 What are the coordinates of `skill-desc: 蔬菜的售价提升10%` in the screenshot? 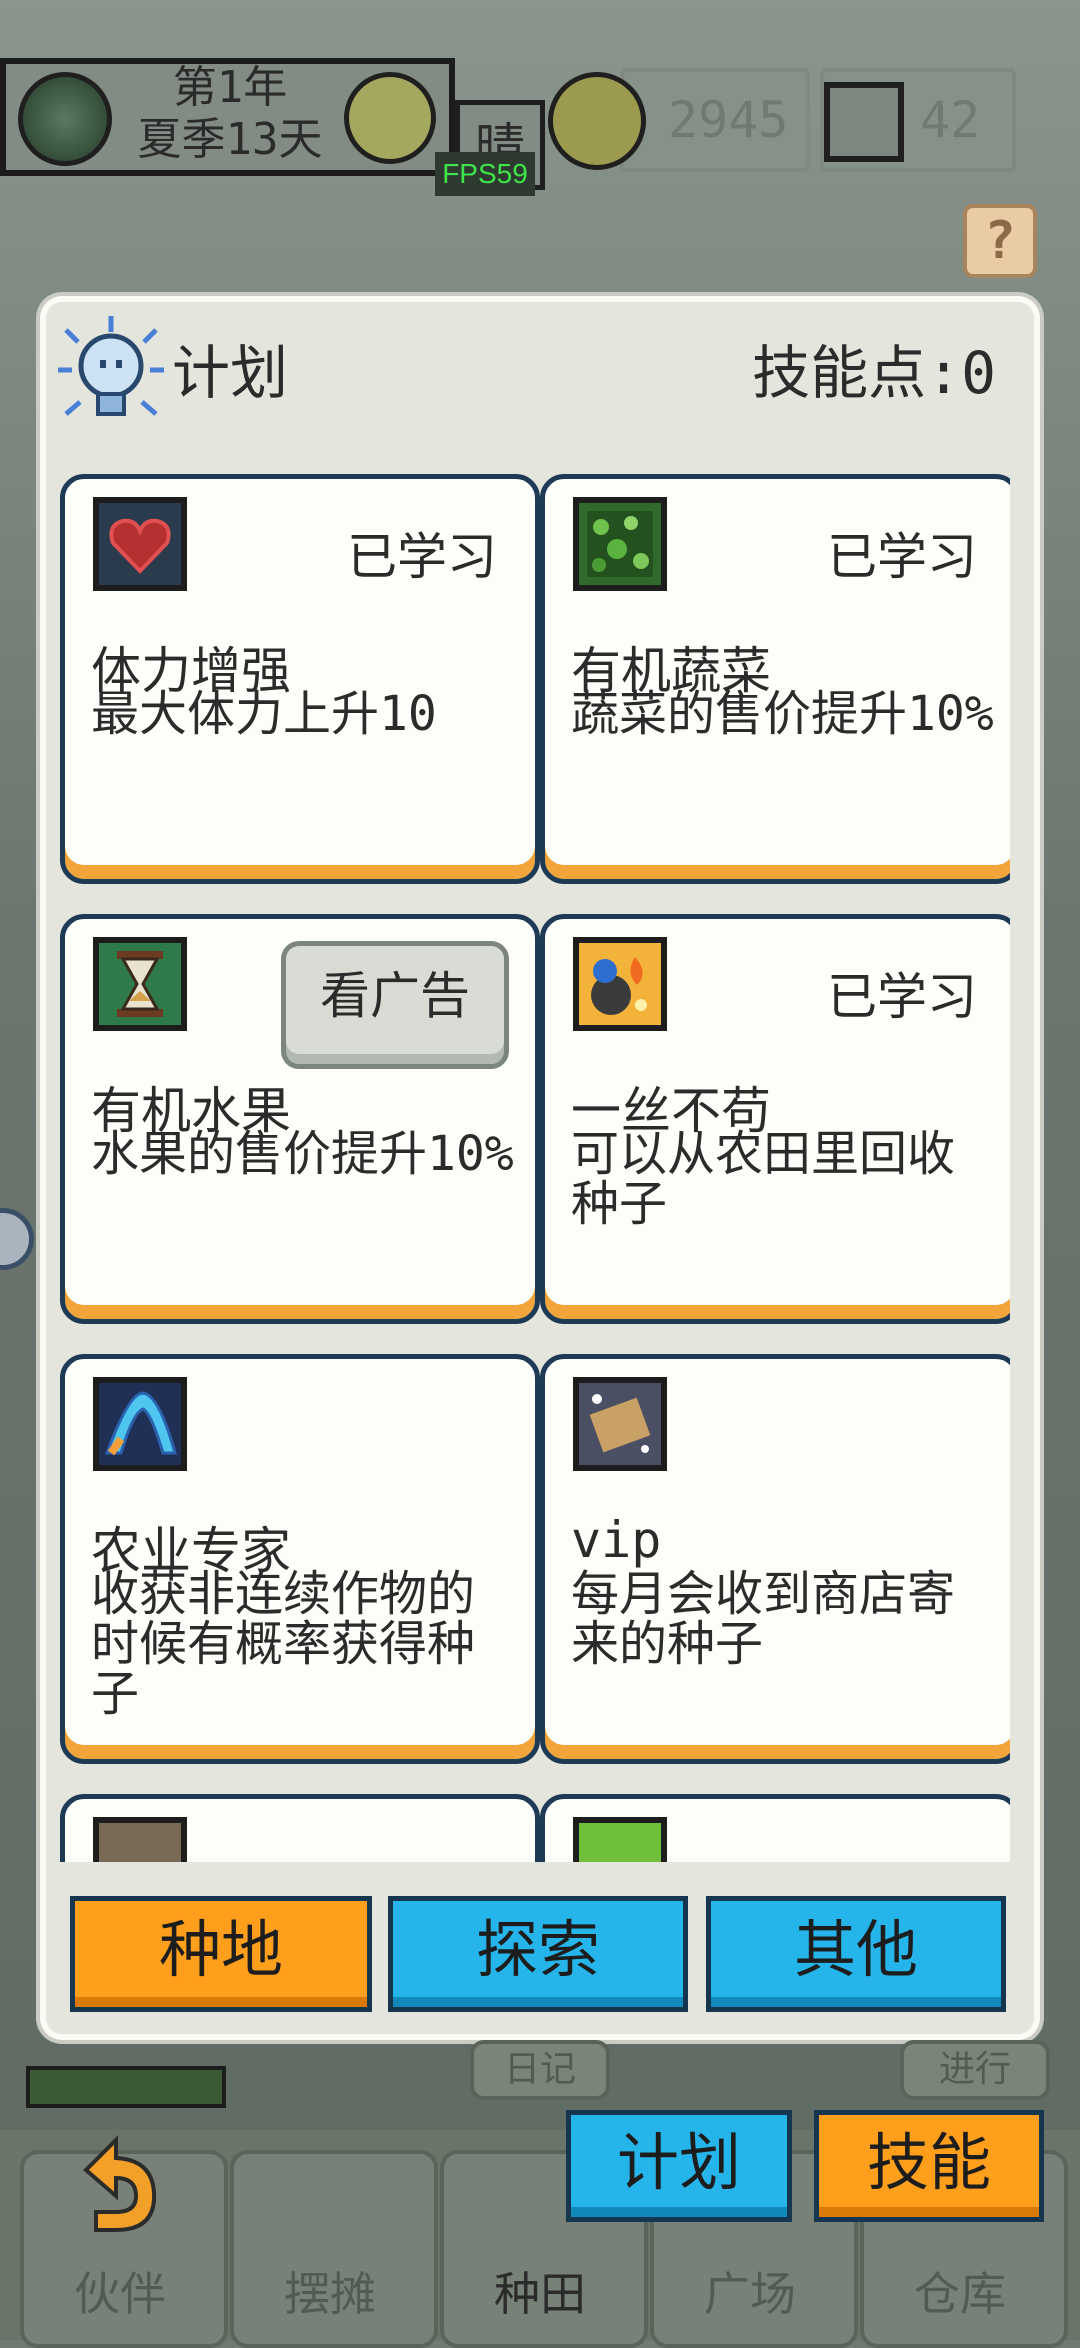 It's located at (782, 714).